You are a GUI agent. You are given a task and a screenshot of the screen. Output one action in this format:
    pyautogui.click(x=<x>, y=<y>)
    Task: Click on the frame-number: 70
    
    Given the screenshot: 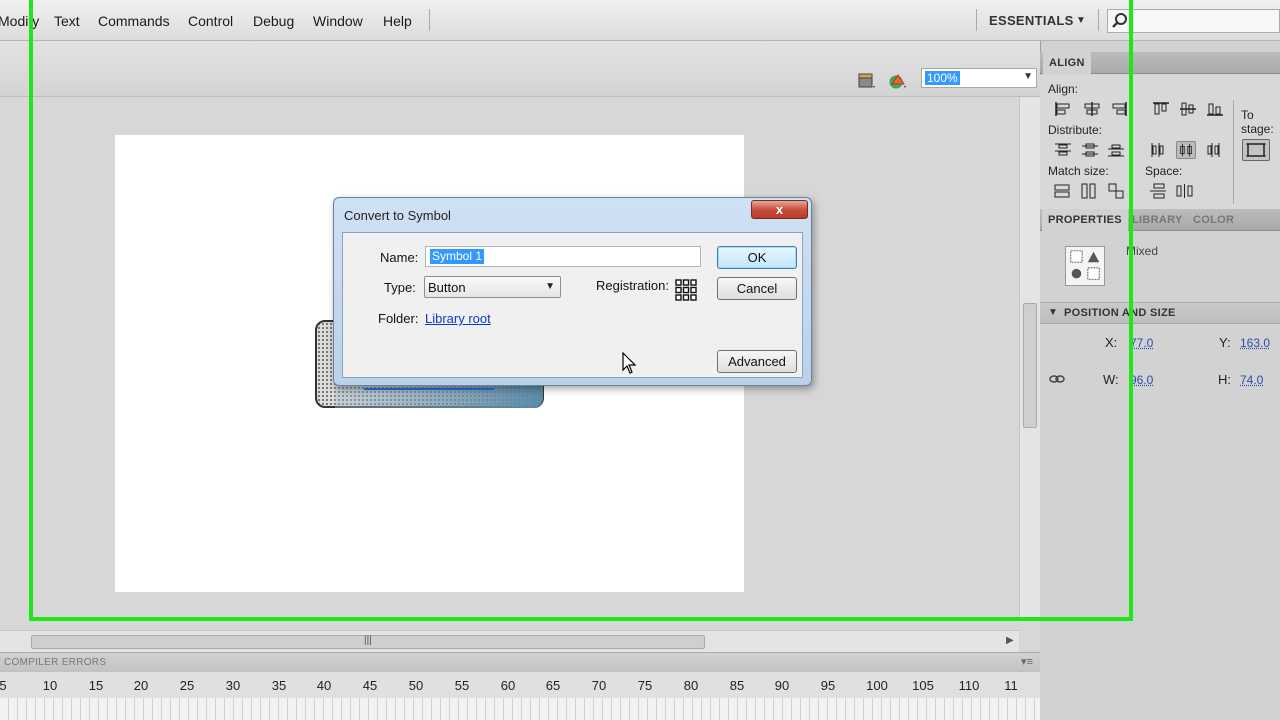 What is the action you would take?
    pyautogui.click(x=599, y=685)
    